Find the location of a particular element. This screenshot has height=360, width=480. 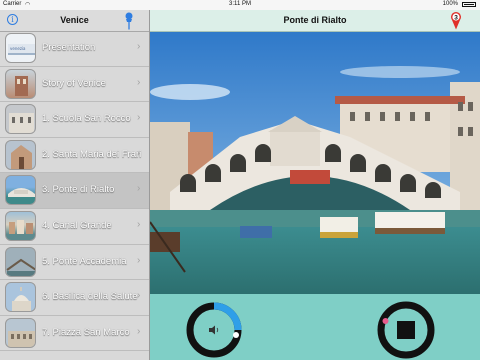

map-marker-icon: 3 is located at coordinates (456, 20).